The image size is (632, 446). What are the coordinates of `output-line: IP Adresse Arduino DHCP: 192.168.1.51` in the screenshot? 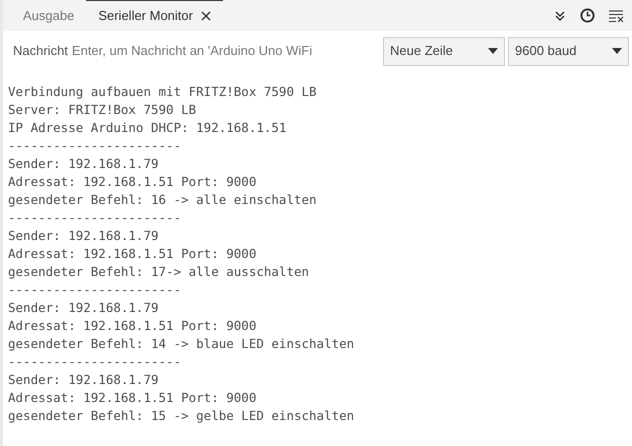 It's located at (147, 128).